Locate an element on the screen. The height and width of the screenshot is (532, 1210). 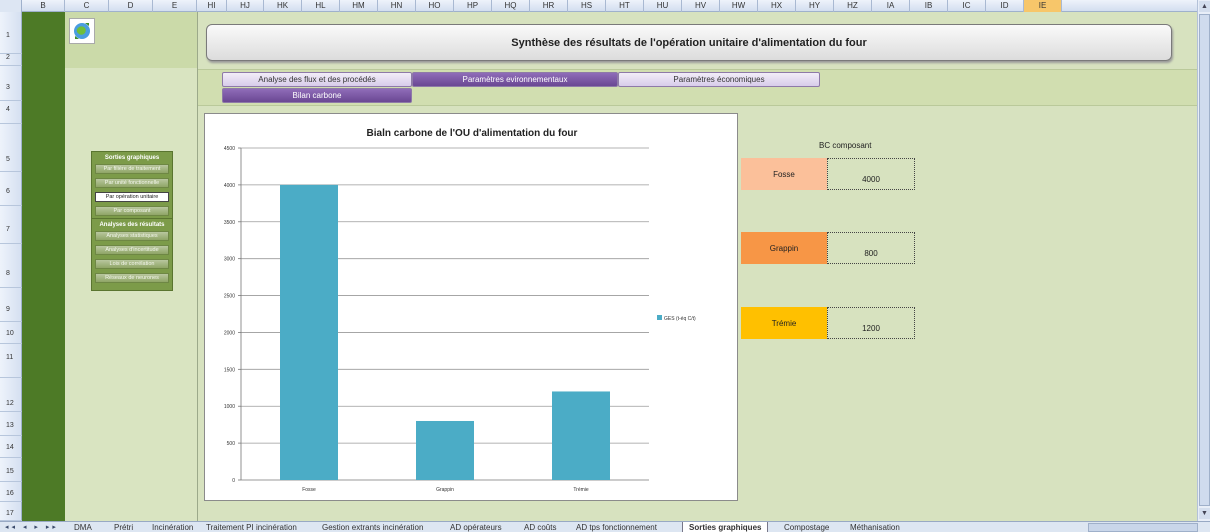
tab-bilan-carbone: Bilan carbone is located at coordinates (317, 95).